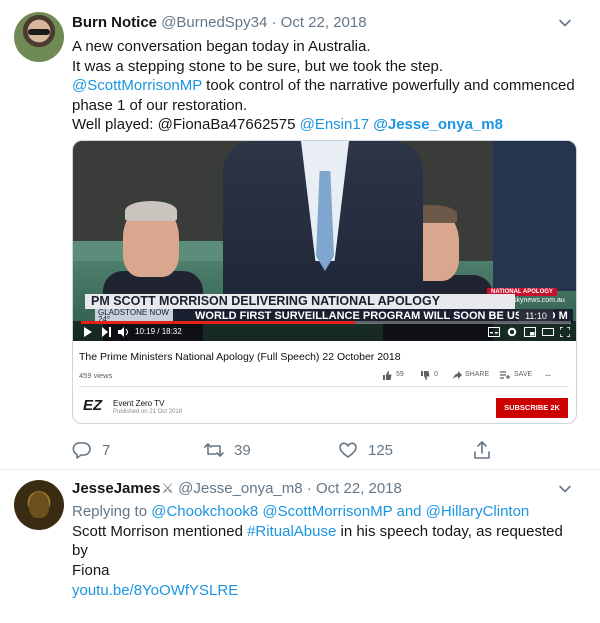  What do you see at coordinates (457, 375) in the screenshot?
I see `share-arrow-icon` at bounding box center [457, 375].